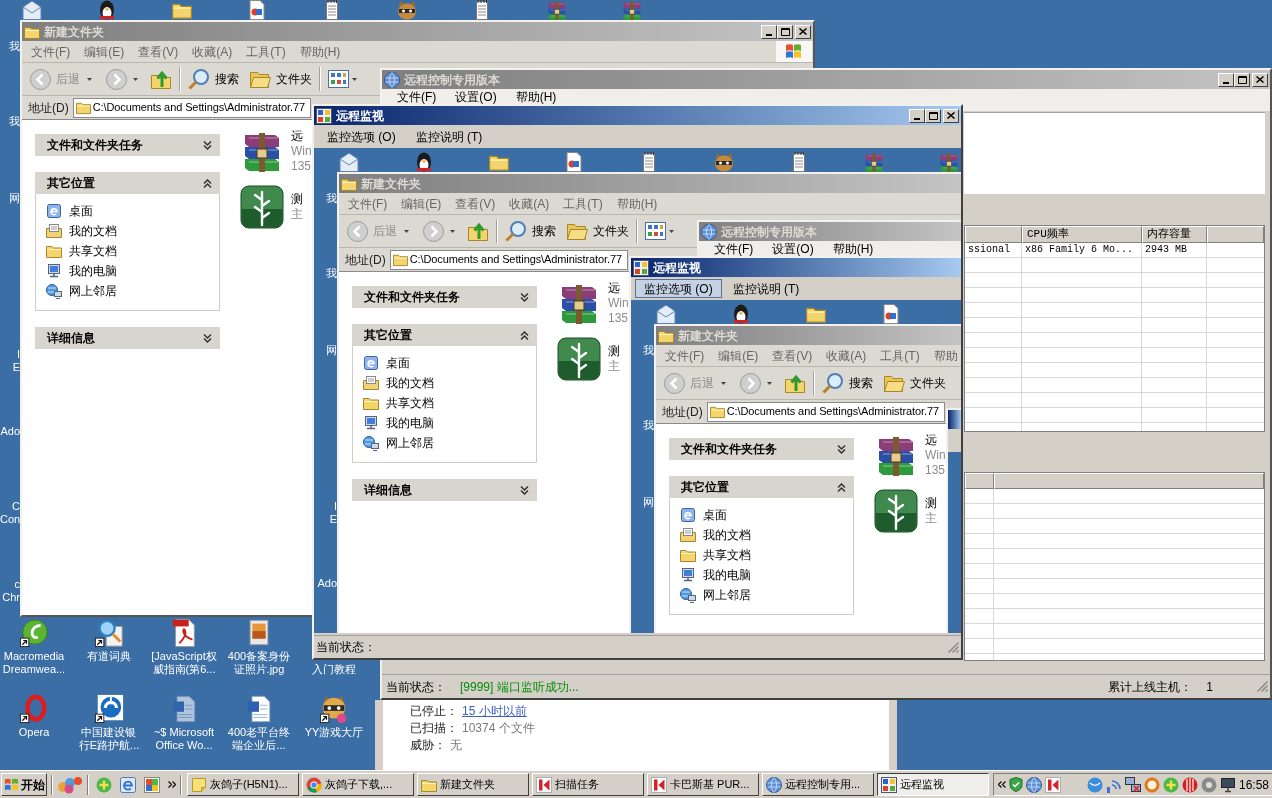 The width and height of the screenshot is (1272, 798). I want to click on taskbar-button: 扫描任务, so click(588, 784).